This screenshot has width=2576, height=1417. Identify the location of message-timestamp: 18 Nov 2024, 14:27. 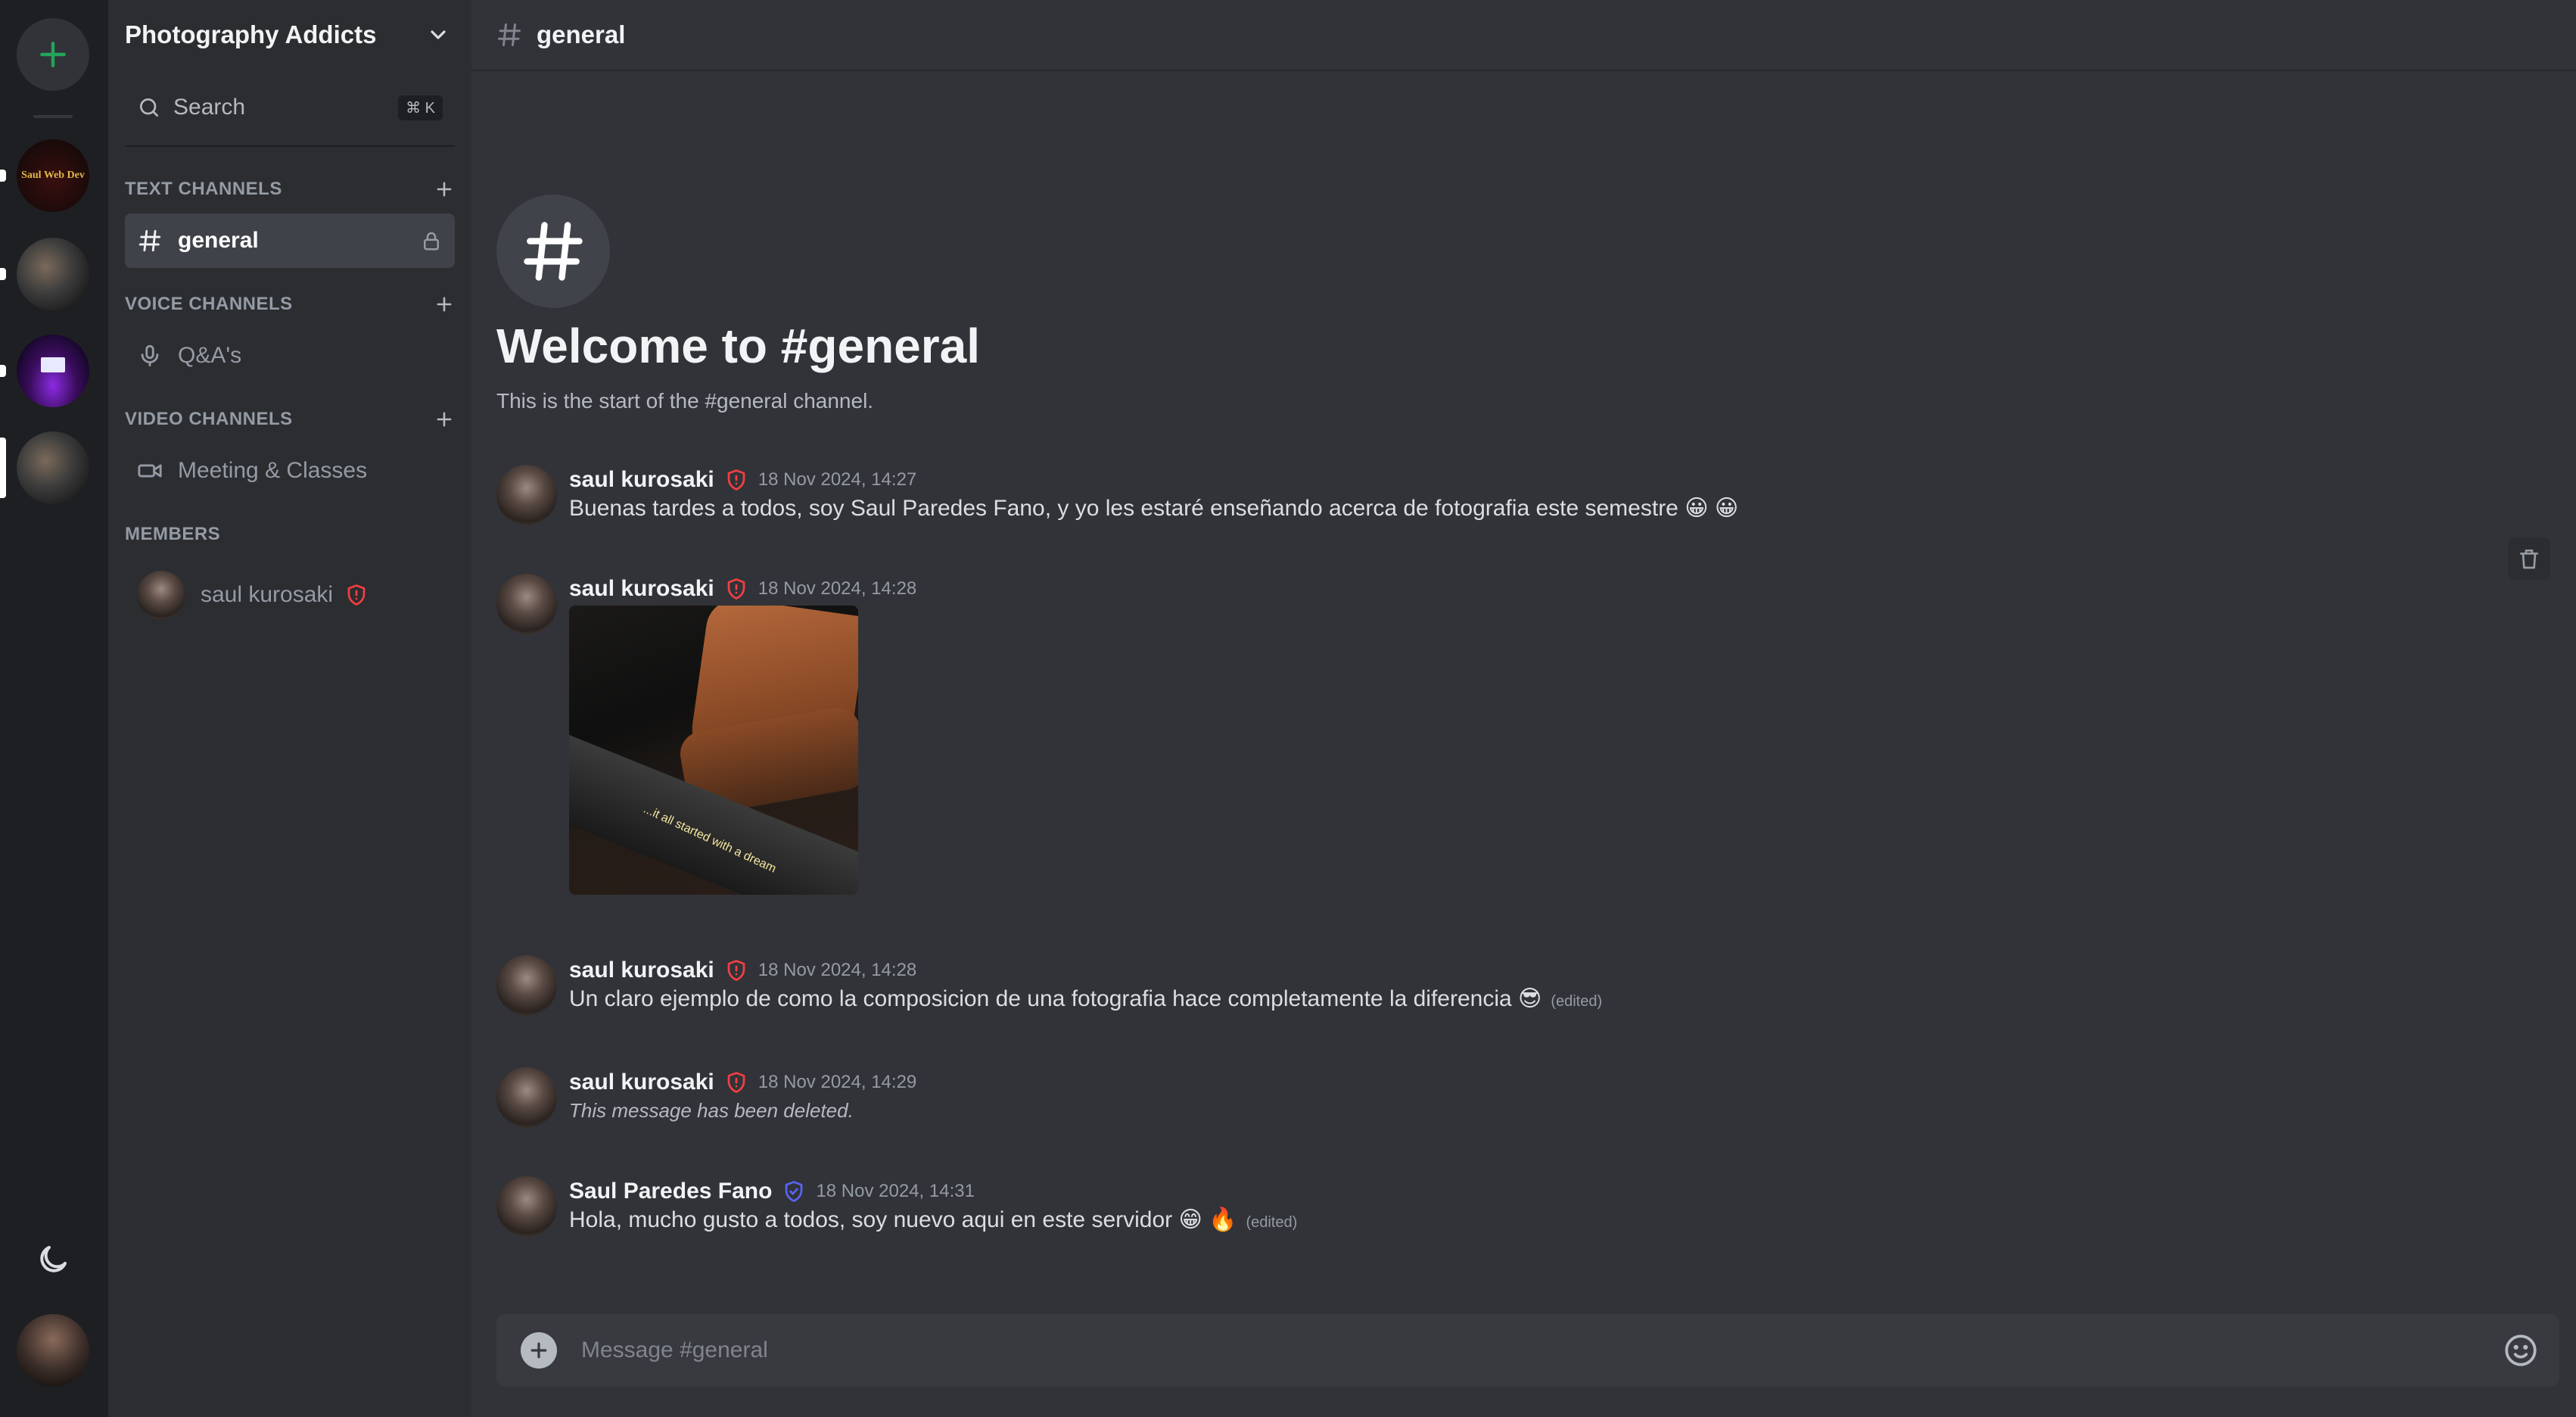
(837, 479).